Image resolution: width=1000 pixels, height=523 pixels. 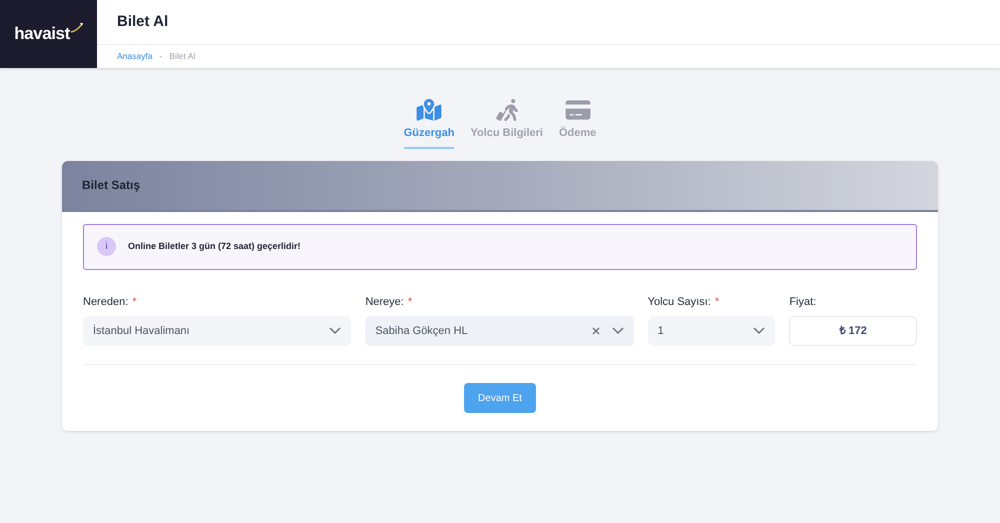 What do you see at coordinates (76, 28) in the screenshot?
I see `plane-swoosh-icon` at bounding box center [76, 28].